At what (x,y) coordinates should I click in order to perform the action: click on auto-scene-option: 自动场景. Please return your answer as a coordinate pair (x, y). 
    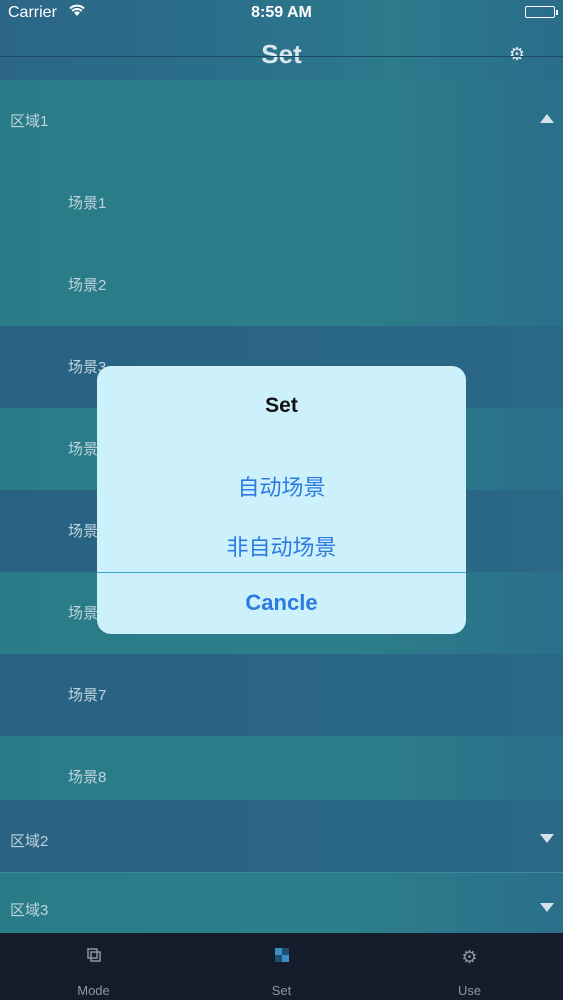
    Looking at the image, I should click on (281, 486).